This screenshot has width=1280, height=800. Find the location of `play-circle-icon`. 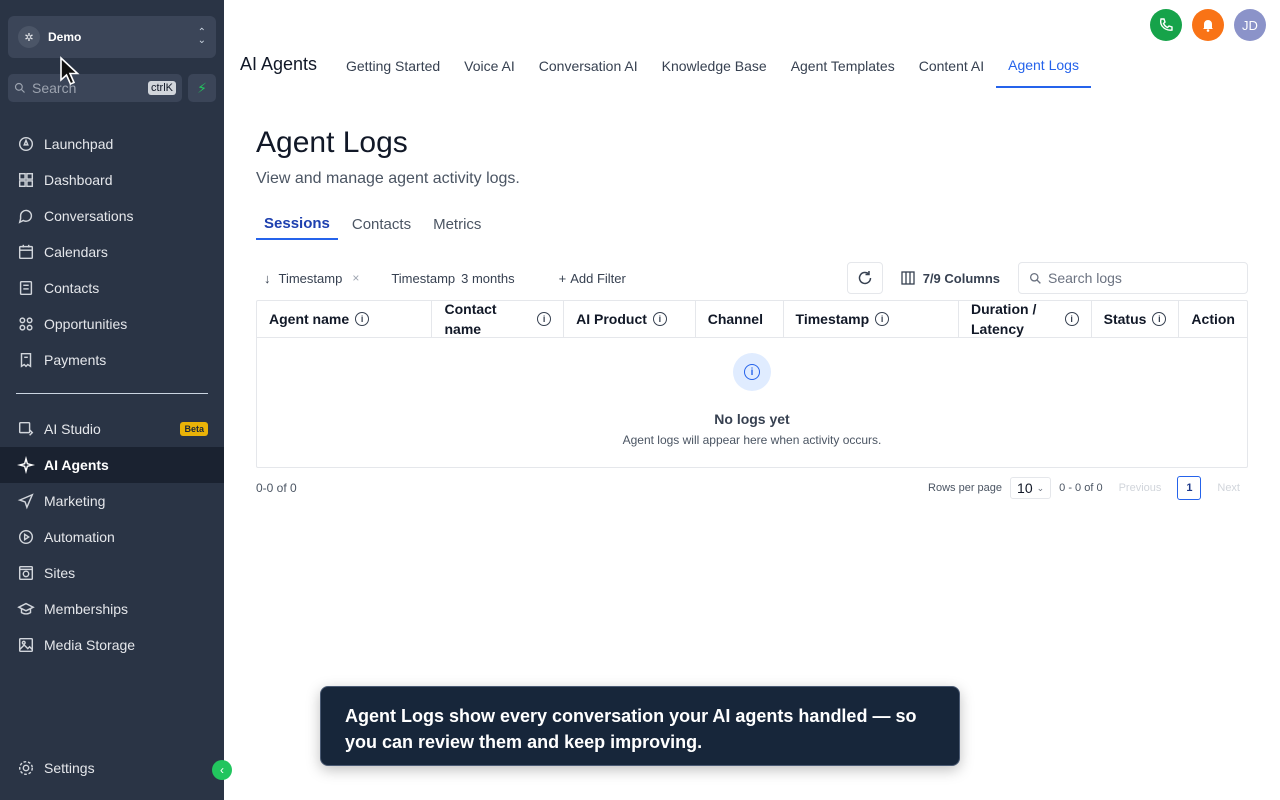

play-circle-icon is located at coordinates (26, 537).